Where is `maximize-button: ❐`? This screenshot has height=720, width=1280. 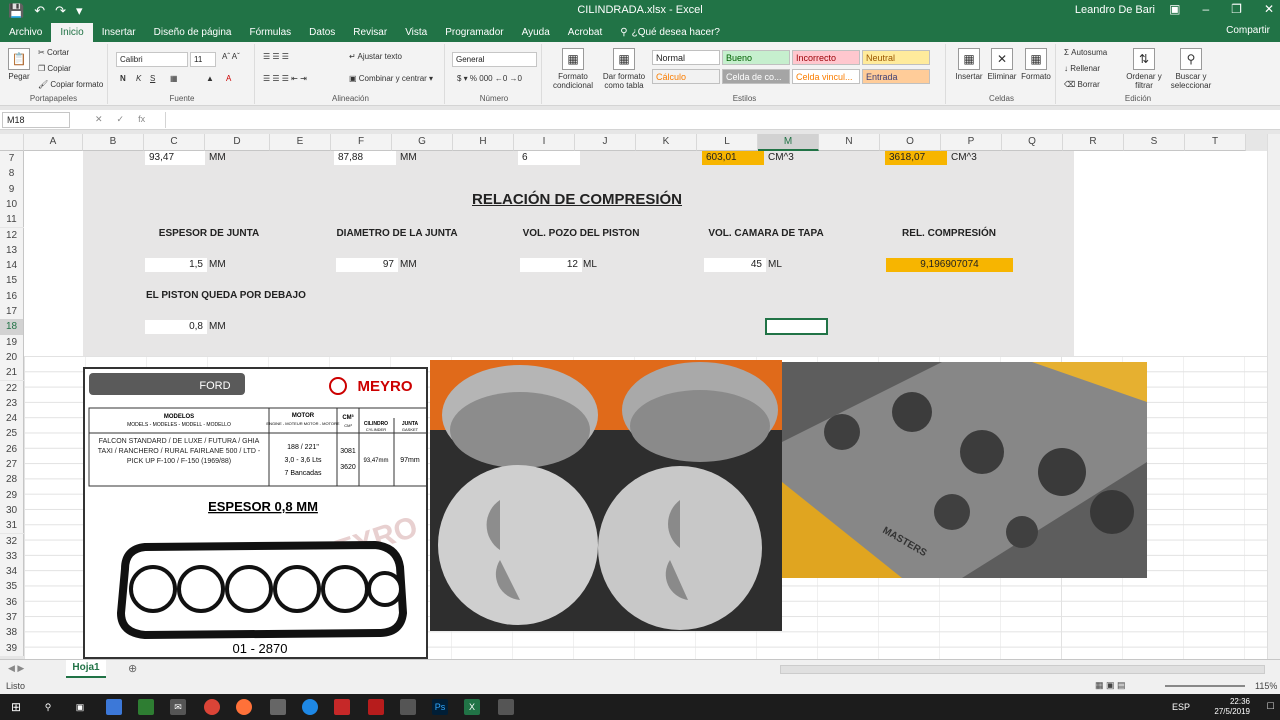
maximize-button: ❐ is located at coordinates (1236, 9).